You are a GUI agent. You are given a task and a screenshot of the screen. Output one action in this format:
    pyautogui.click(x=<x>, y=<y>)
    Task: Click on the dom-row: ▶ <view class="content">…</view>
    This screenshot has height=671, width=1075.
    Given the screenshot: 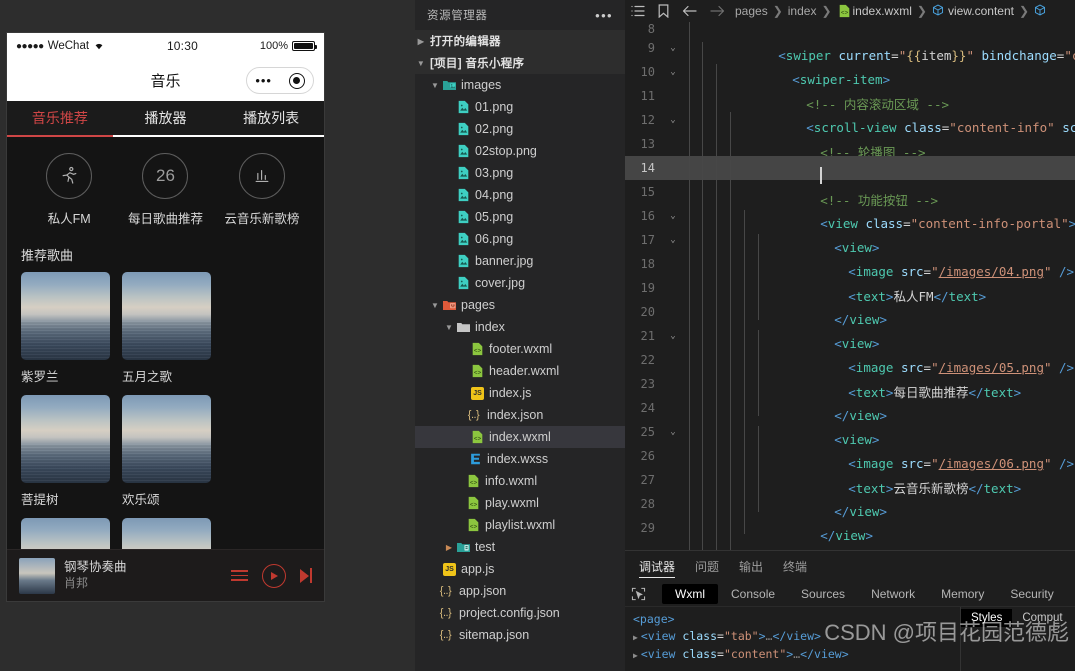 What is the action you would take?
    pyautogui.click(x=792, y=655)
    